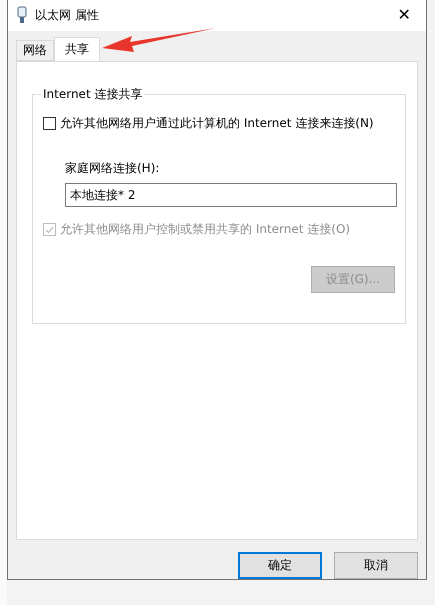  Describe the element at coordinates (35, 50) in the screenshot. I see `tab: 网络` at that location.